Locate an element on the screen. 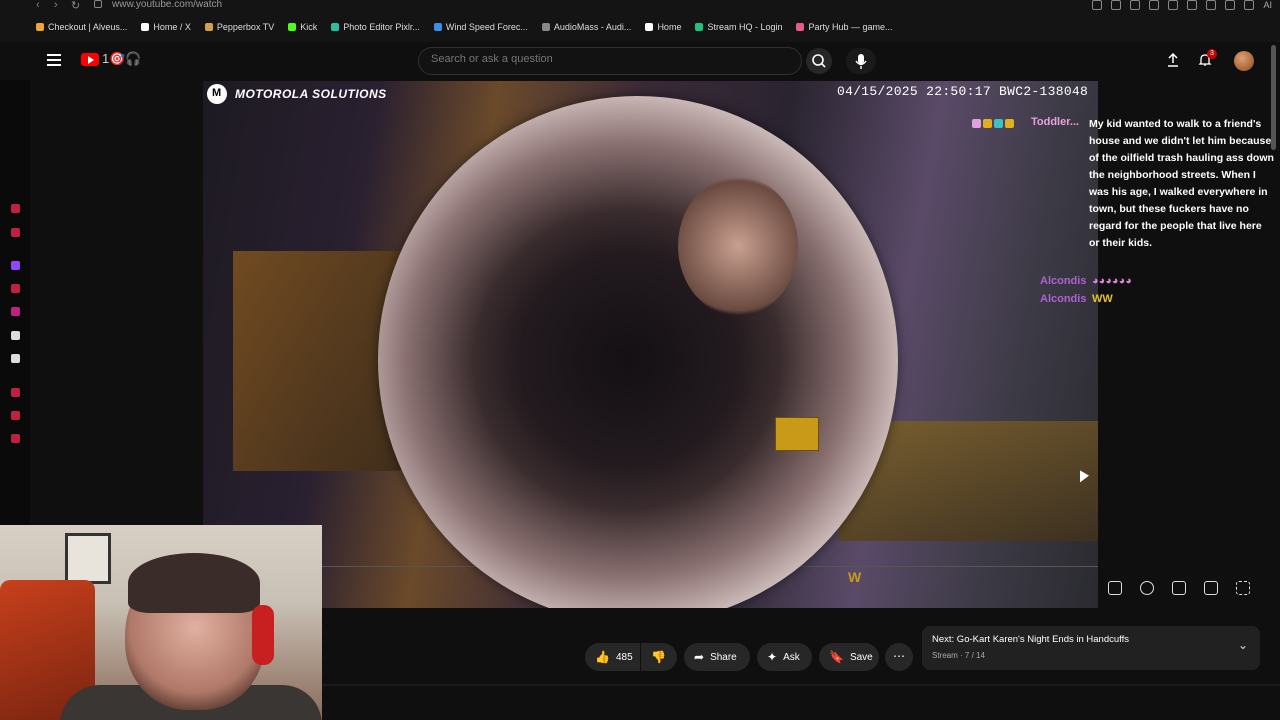 Image resolution: width=1280 pixels, height=720 pixels. headphones is located at coordinates (263, 635).